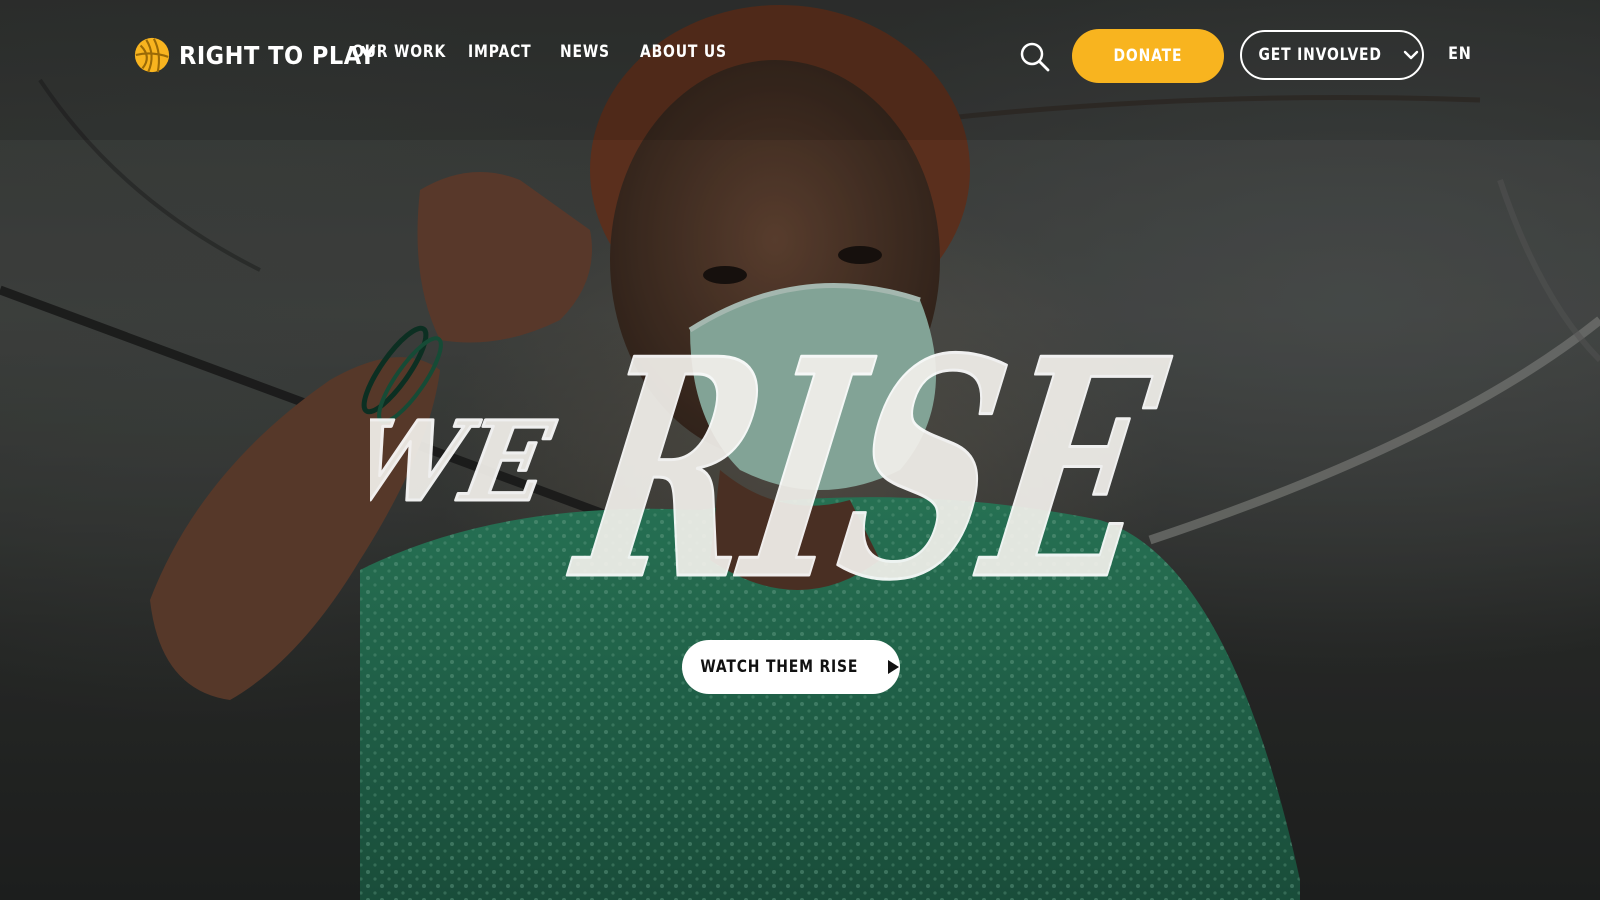  I want to click on donate-button: DONATE, so click(1148, 56).